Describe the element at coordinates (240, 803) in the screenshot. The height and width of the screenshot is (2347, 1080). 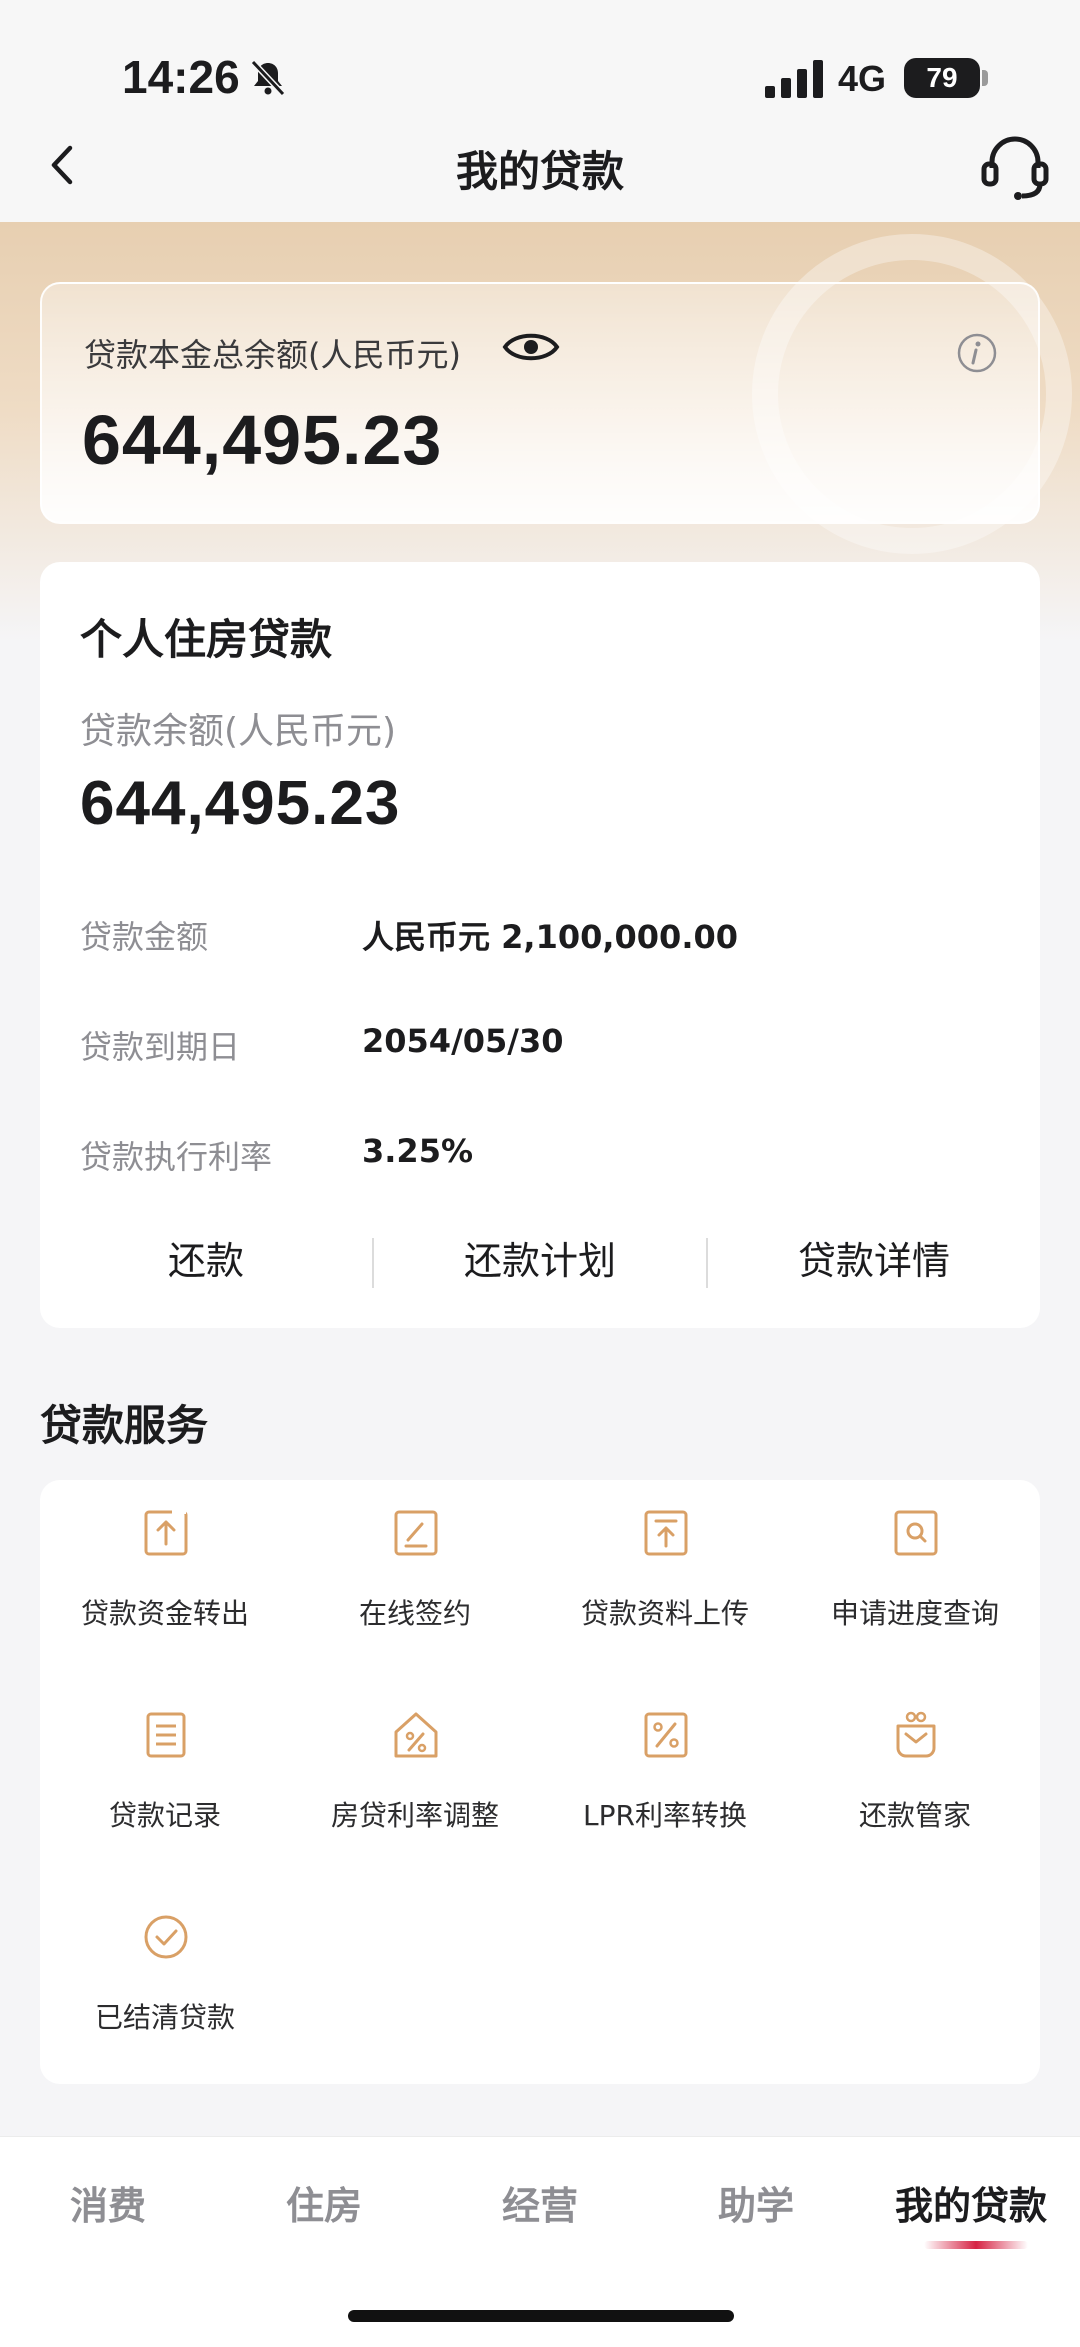
I see `loan-balance: 644,495.23` at that location.